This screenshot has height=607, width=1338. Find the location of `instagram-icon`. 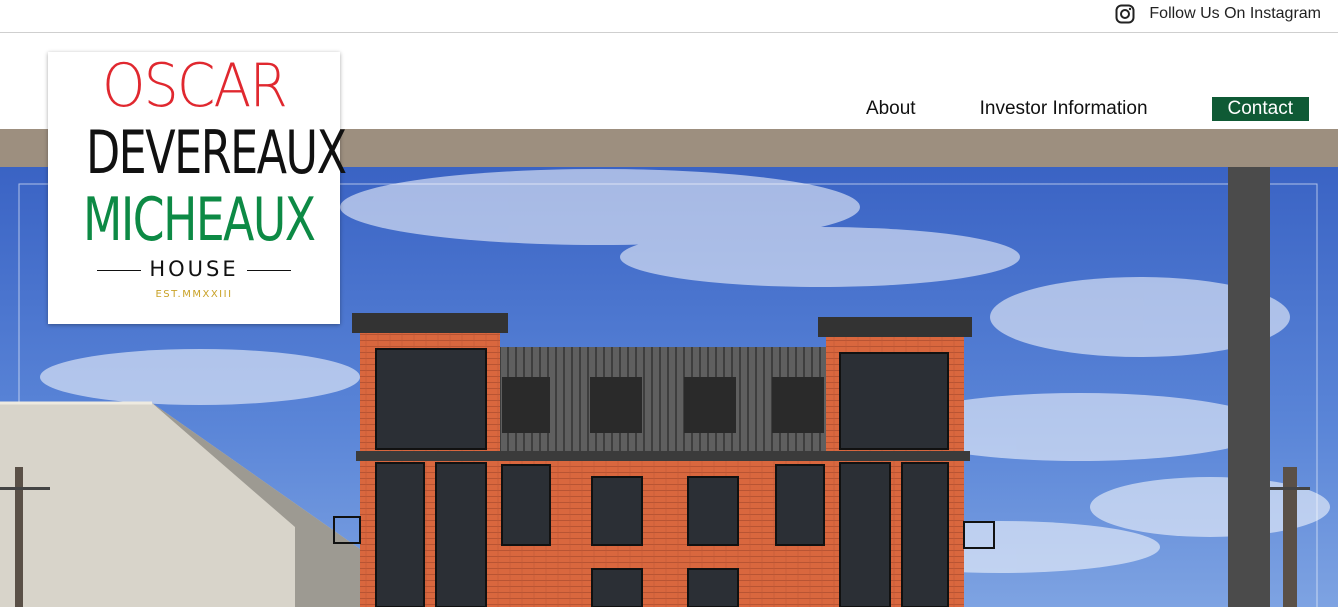

instagram-icon is located at coordinates (1125, 14).